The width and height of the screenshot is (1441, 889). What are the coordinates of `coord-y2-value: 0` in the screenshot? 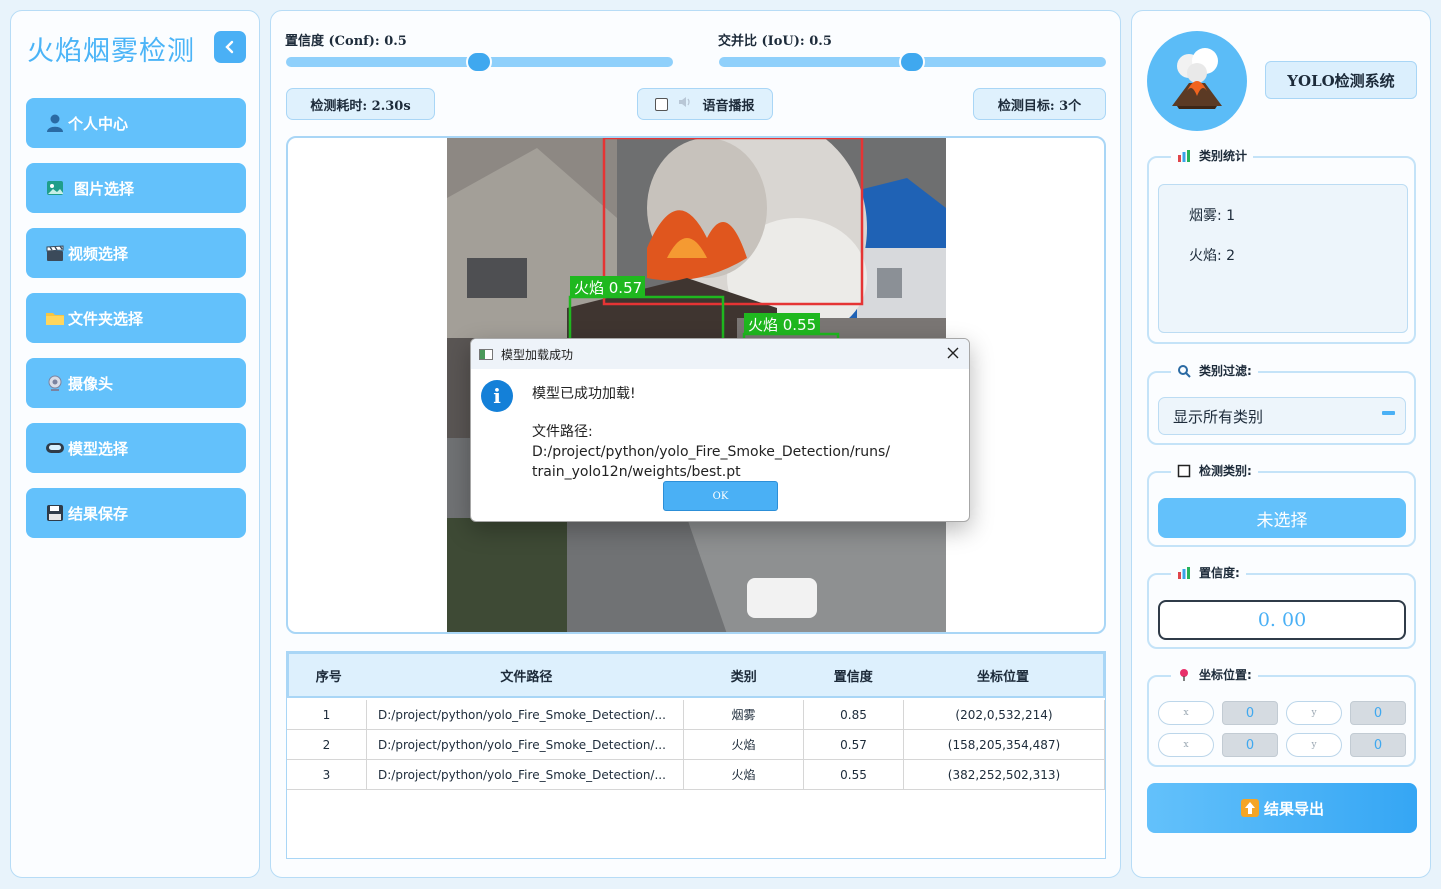 It's located at (1378, 745).